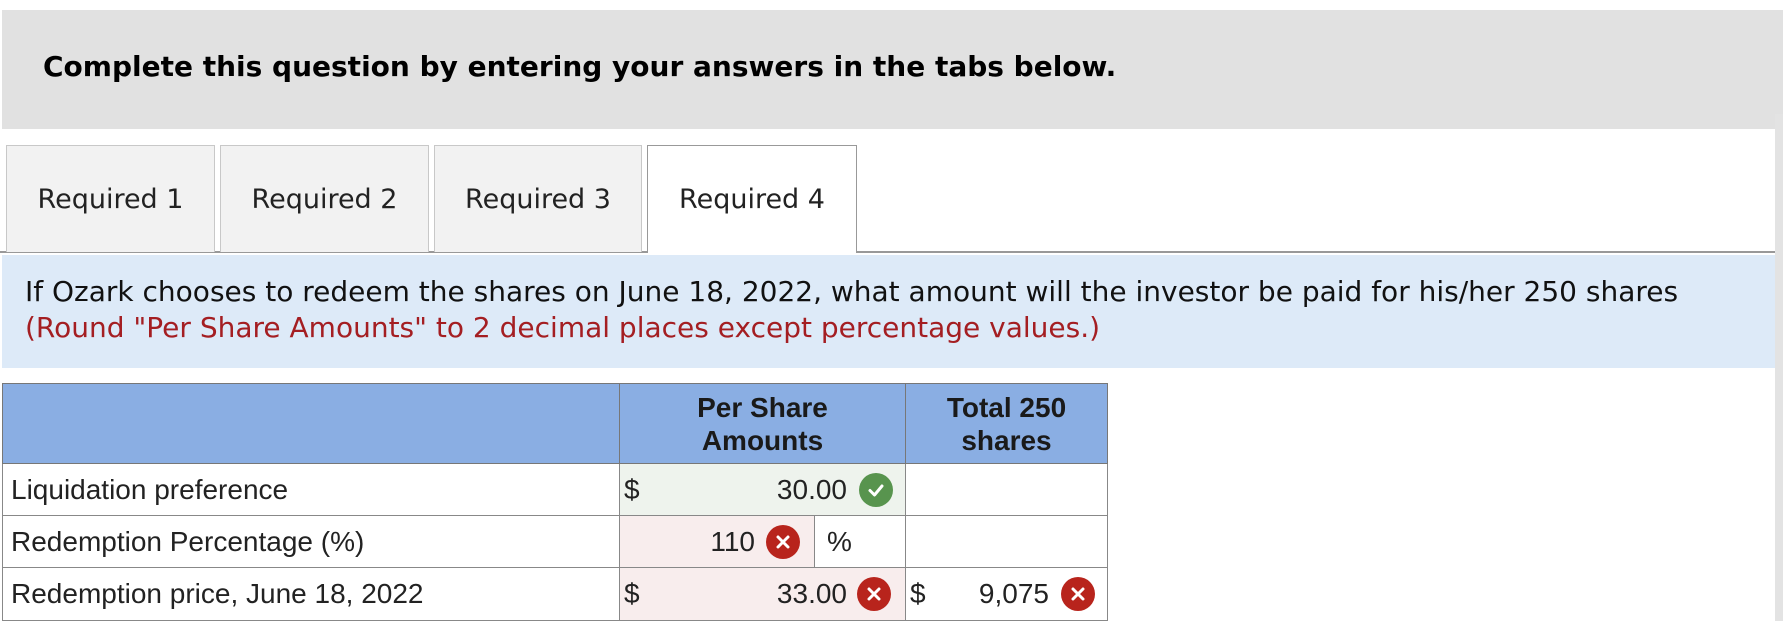  Describe the element at coordinates (1779, 367) in the screenshot. I see `scrollbar-track` at that location.